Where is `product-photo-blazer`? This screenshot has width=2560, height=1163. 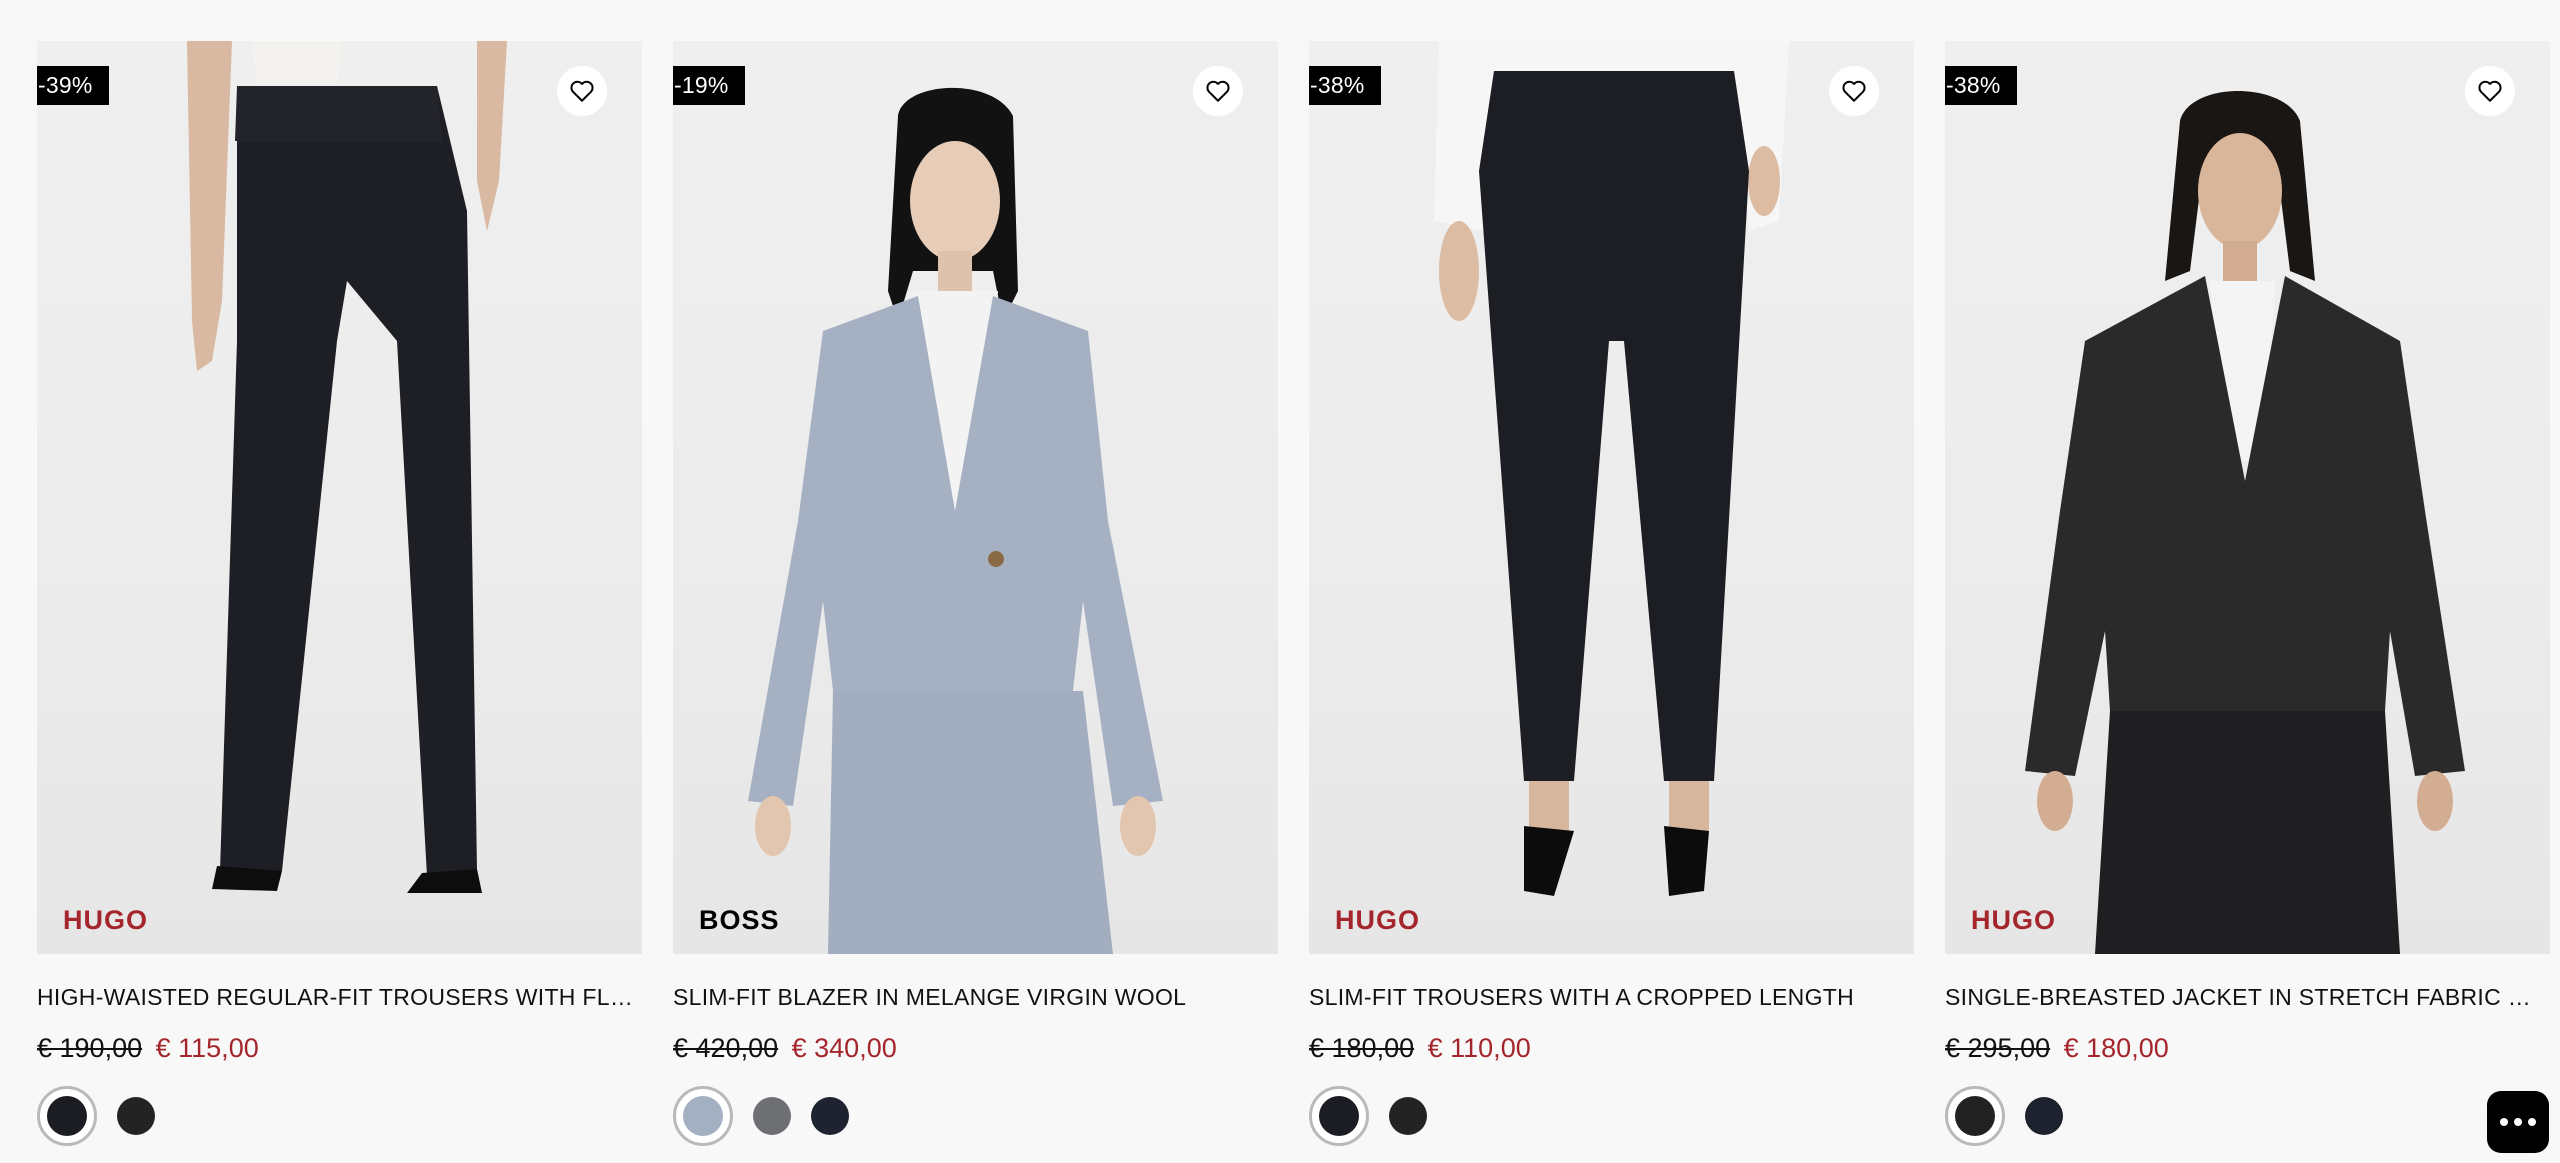
product-photo-blazer is located at coordinates (955, 520).